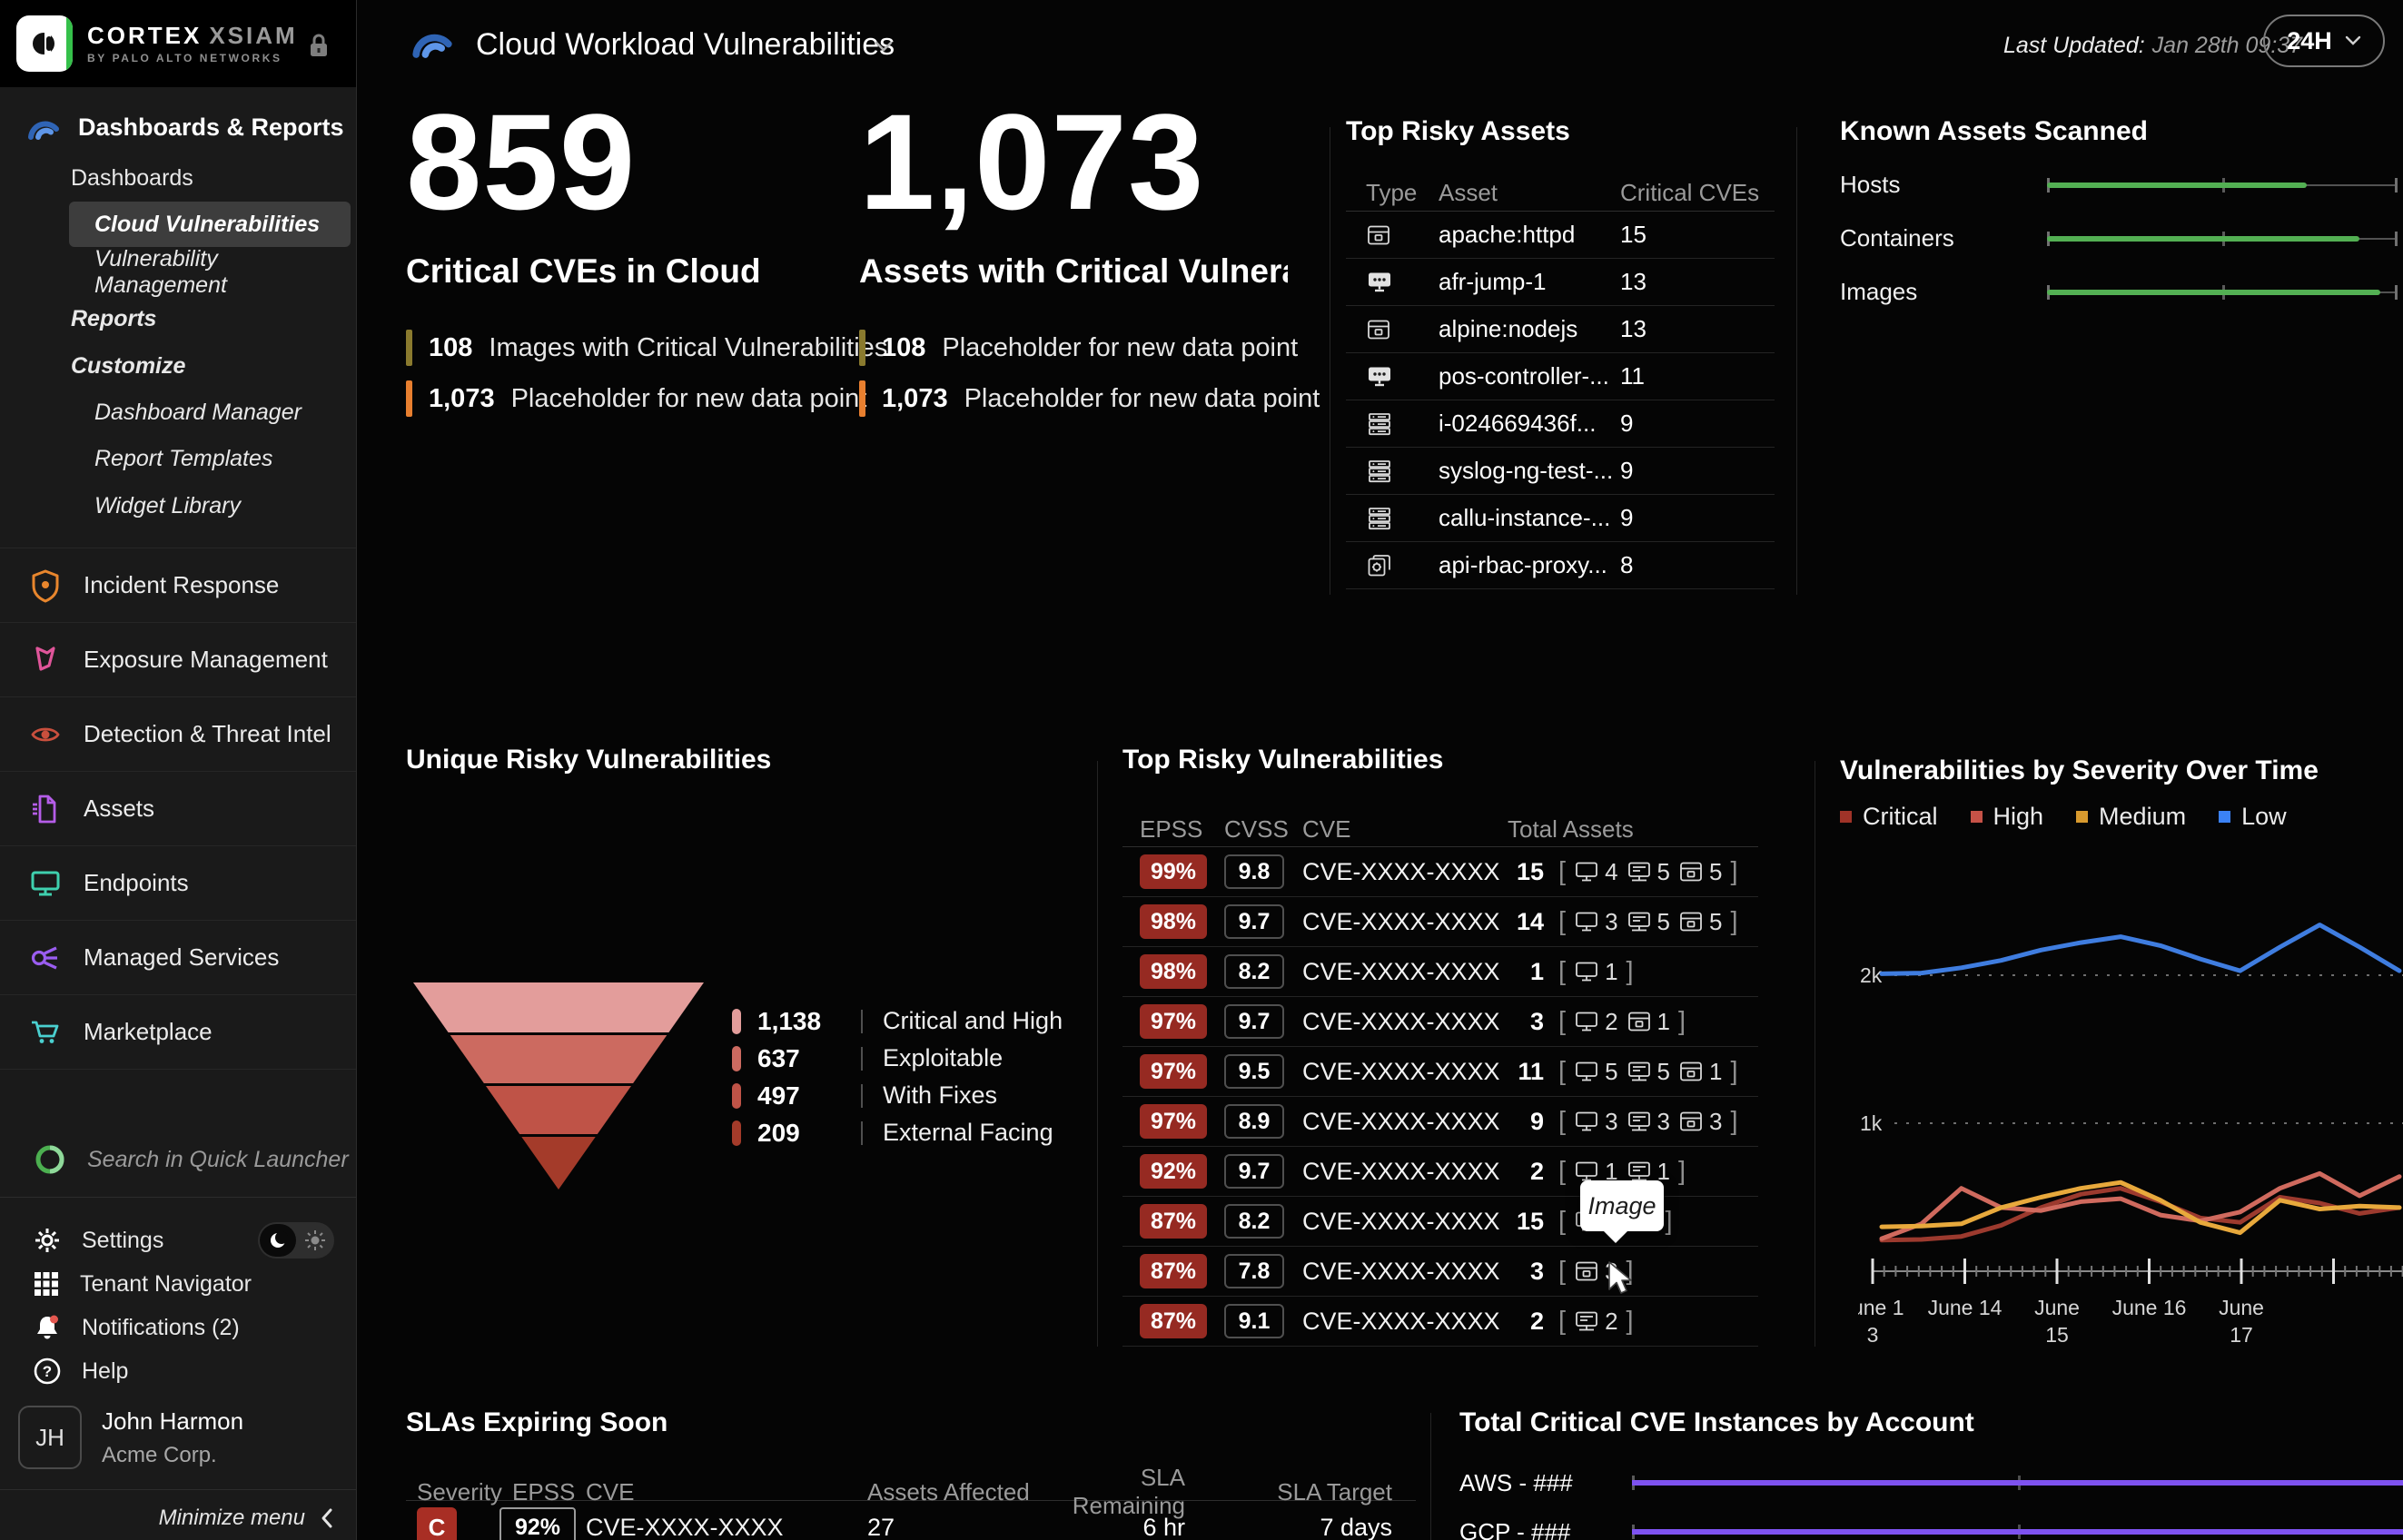 Image resolution: width=2403 pixels, height=1540 pixels. Describe the element at coordinates (1163, 1526) in the screenshot. I see `sla-remaining: 6 hr` at that location.